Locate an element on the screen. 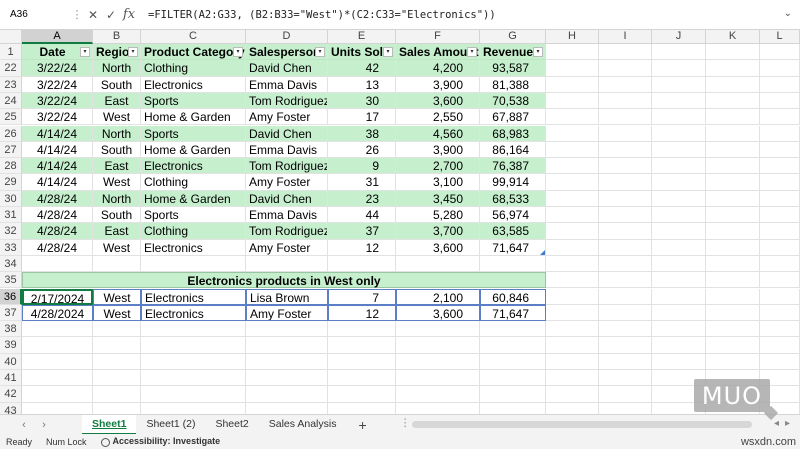  result-cell: 2/17/2024 is located at coordinates (57, 296).